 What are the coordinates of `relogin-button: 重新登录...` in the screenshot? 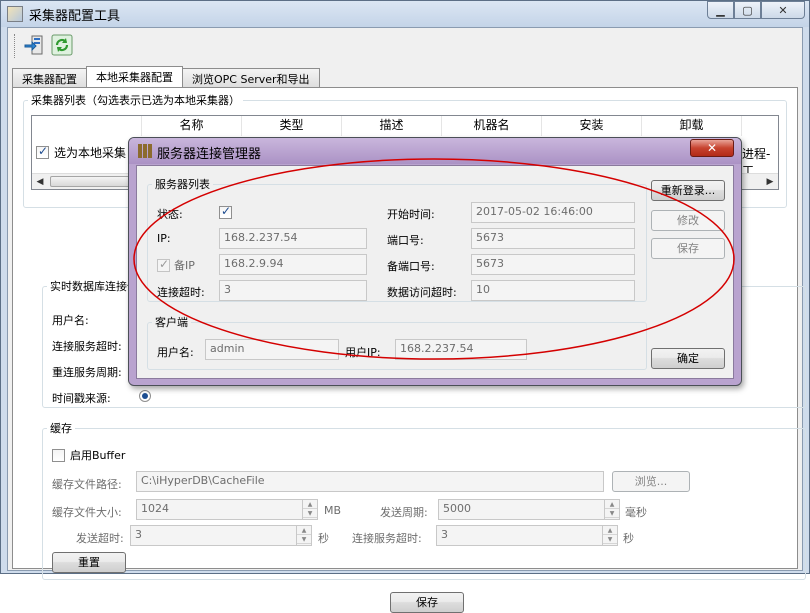 It's located at (688, 190).